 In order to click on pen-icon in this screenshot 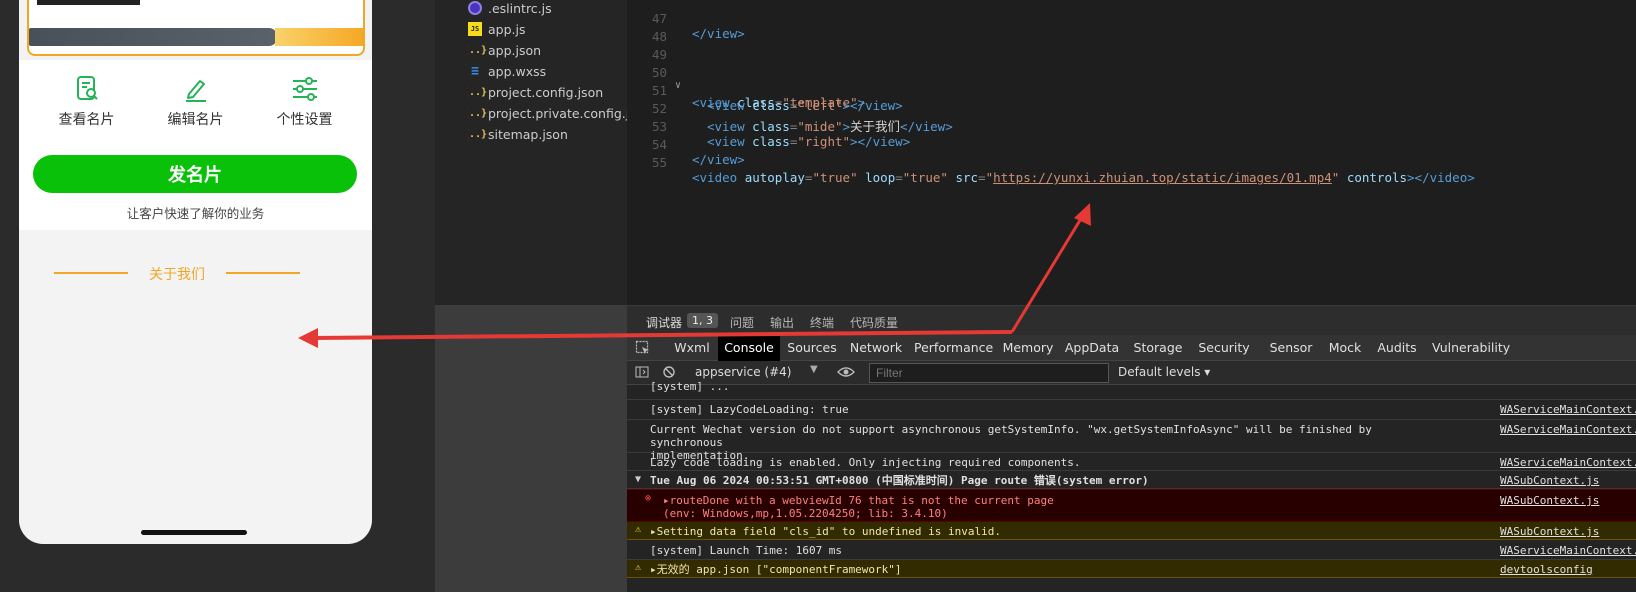, I will do `click(195, 91)`.